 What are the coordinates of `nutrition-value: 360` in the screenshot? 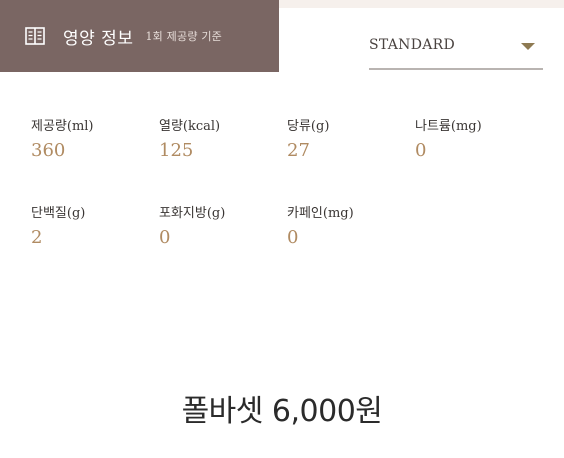 It's located at (48, 150).